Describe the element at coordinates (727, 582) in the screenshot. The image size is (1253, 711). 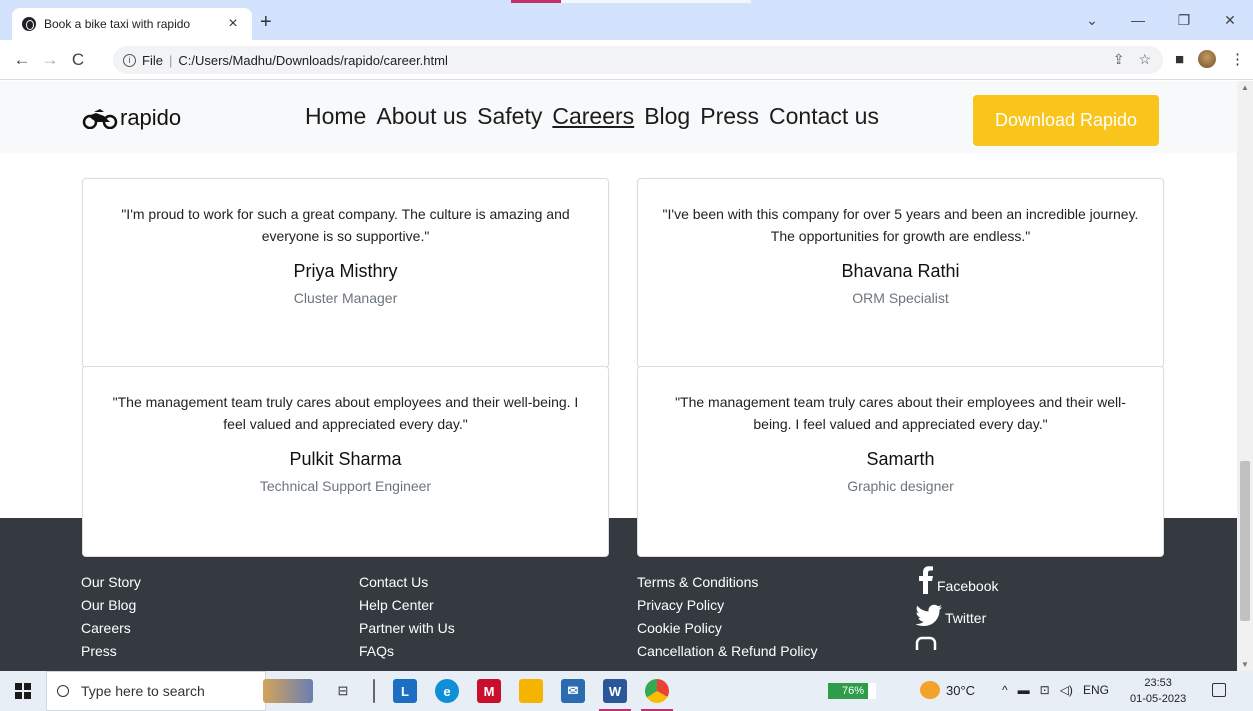
I see `footer-link-terms: Terms & Conditions` at that location.